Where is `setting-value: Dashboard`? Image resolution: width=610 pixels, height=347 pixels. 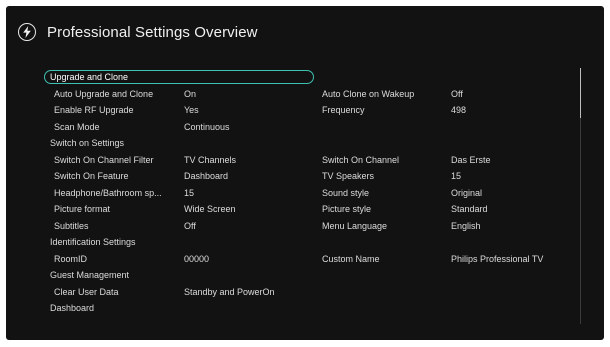 setting-value: Dashboard is located at coordinates (206, 176).